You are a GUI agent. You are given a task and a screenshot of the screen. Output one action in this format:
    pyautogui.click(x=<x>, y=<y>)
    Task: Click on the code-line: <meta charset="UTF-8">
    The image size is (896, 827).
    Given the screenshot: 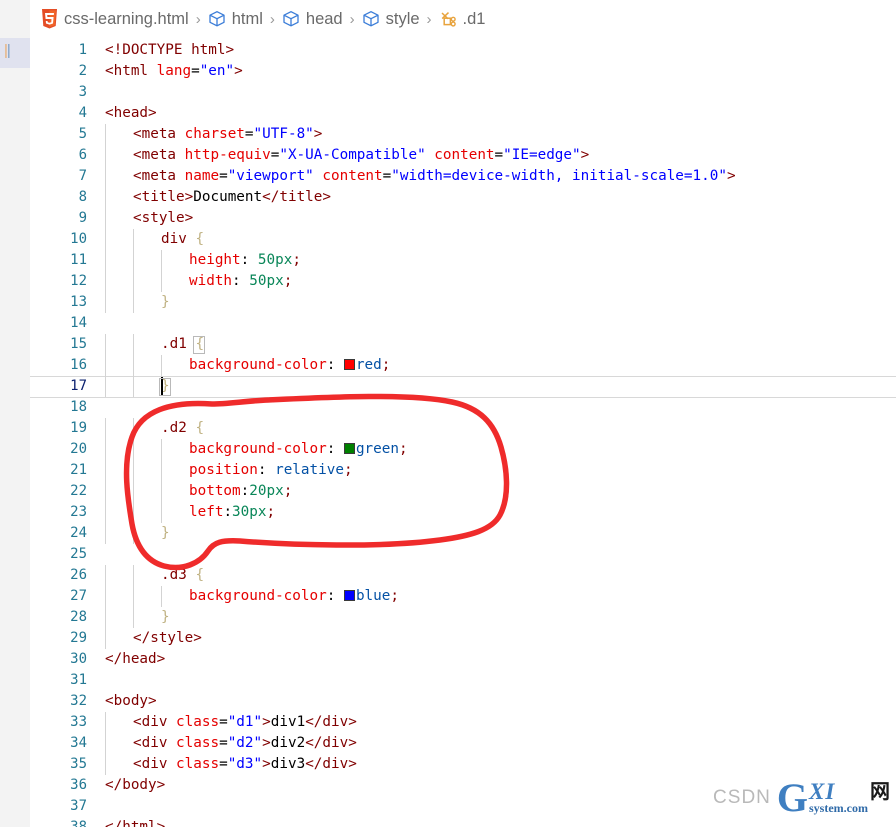 What is the action you would take?
    pyautogui.click(x=227, y=134)
    